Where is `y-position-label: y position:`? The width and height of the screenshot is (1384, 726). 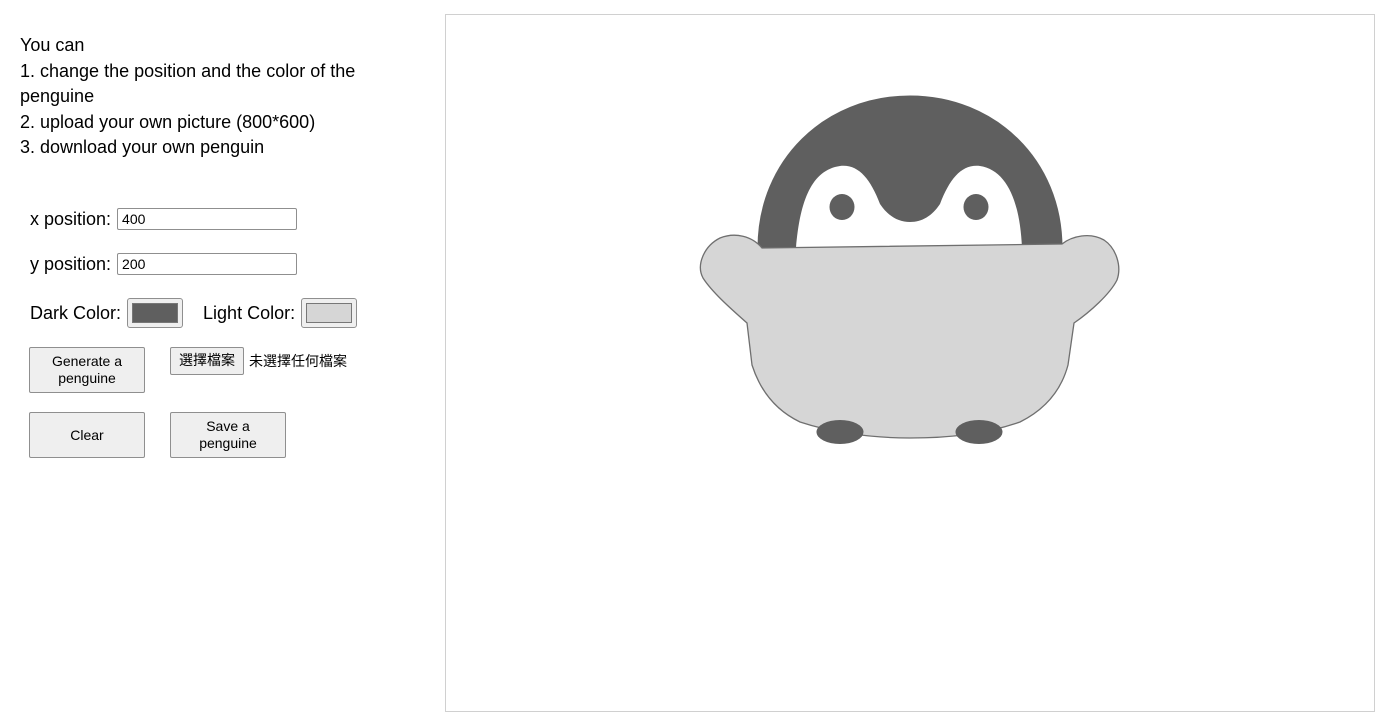
y-position-label: y position: is located at coordinates (71, 263).